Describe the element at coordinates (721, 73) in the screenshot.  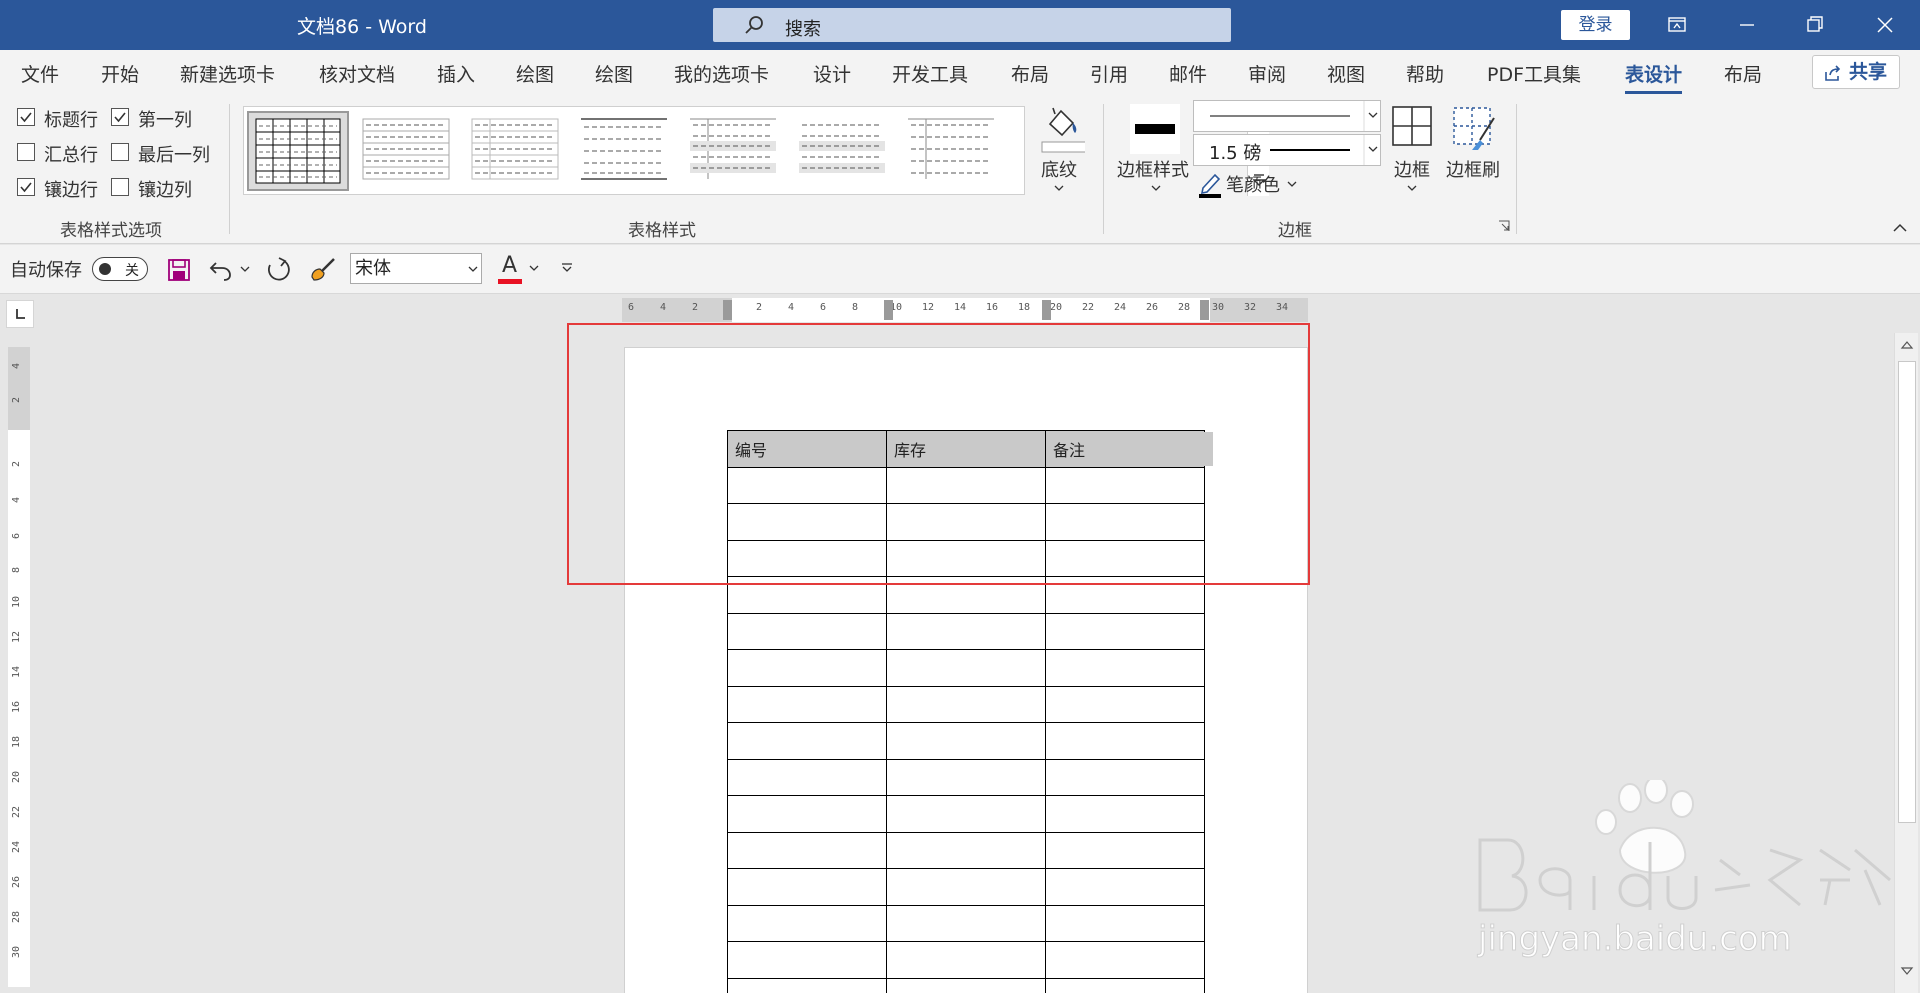
I see `tab-my-tab: 我的选项卡` at that location.